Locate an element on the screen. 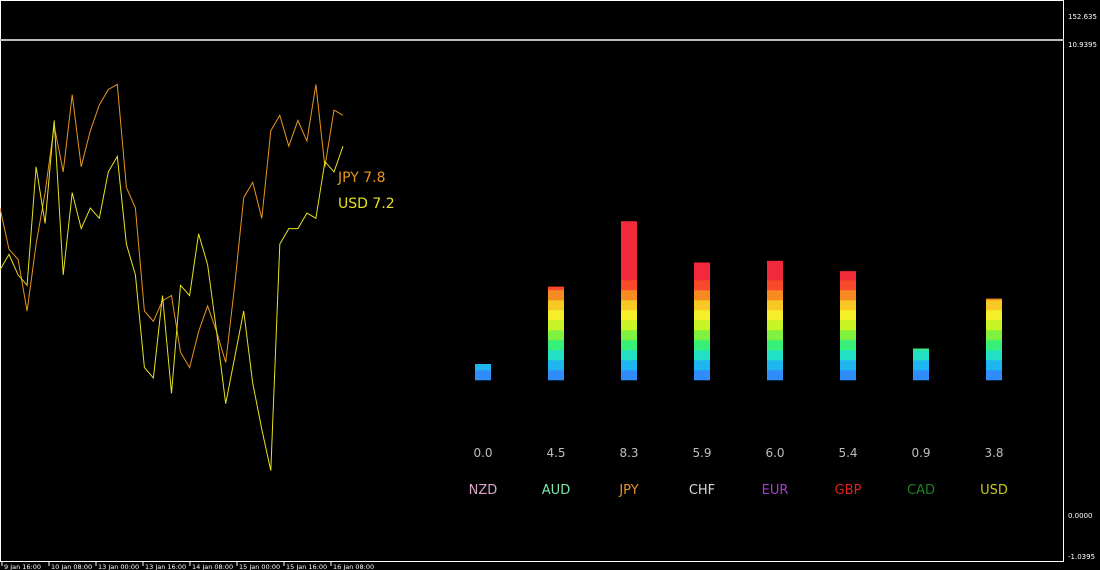 This screenshot has height=570, width=1100. bar-category-label: CHF is located at coordinates (702, 490).